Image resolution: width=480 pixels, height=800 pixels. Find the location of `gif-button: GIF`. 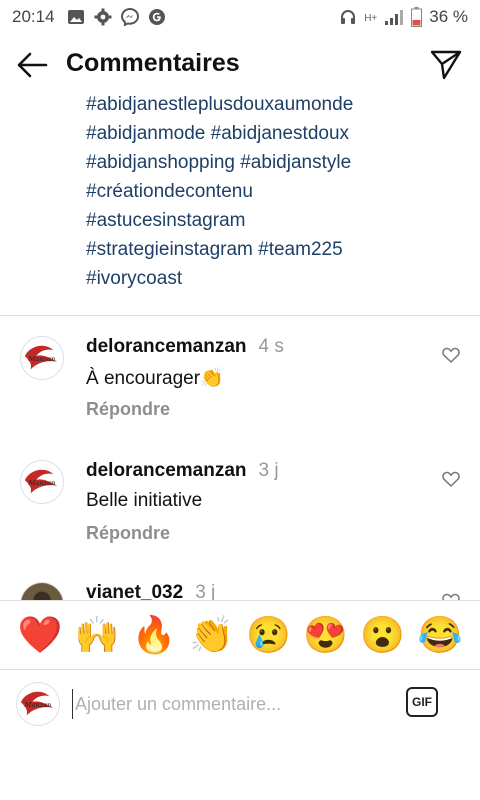

gif-button: GIF is located at coordinates (422, 702).